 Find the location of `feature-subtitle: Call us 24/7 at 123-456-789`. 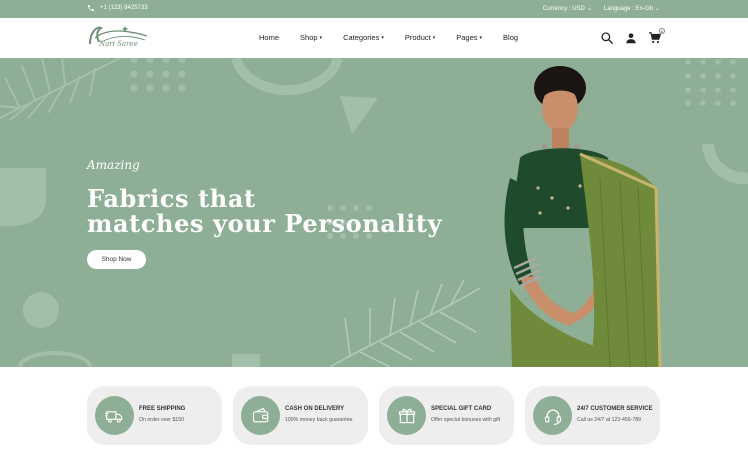

feature-subtitle: Call us 24/7 at 123-456-789 is located at coordinates (609, 420).